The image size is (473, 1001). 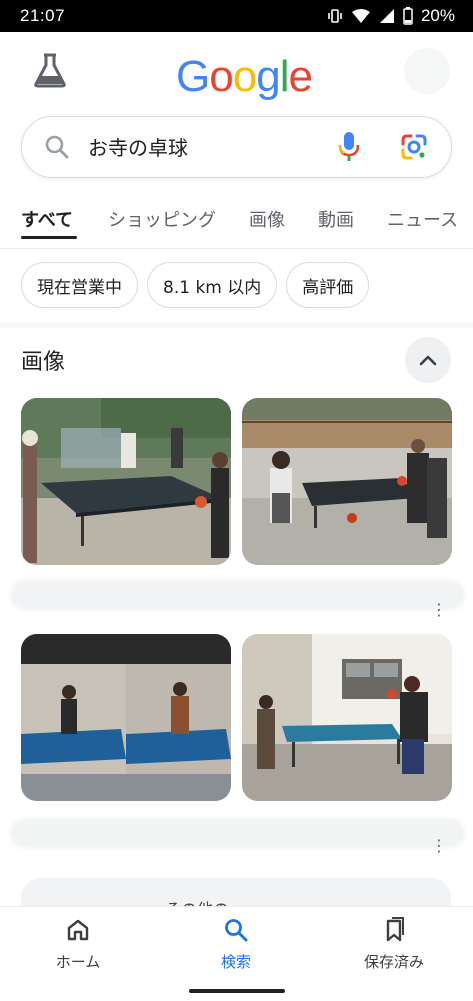 I want to click on top-bar: Google, so click(x=236, y=77).